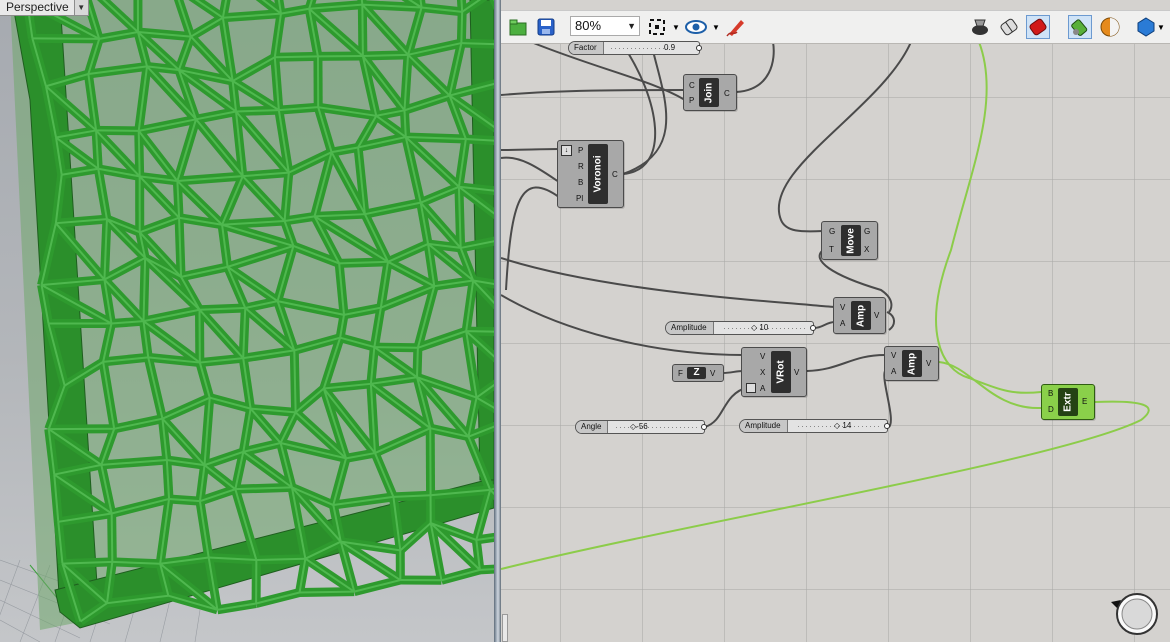 This screenshot has height=642, width=1170. Describe the element at coordinates (733, 372) in the screenshot. I see `wire-z-vrot` at that location.